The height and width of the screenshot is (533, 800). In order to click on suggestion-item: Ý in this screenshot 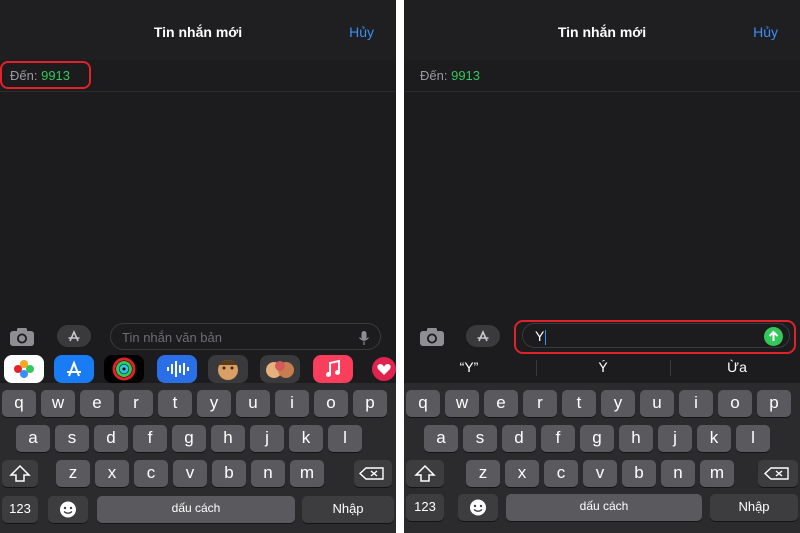, I will do `click(603, 367)`.